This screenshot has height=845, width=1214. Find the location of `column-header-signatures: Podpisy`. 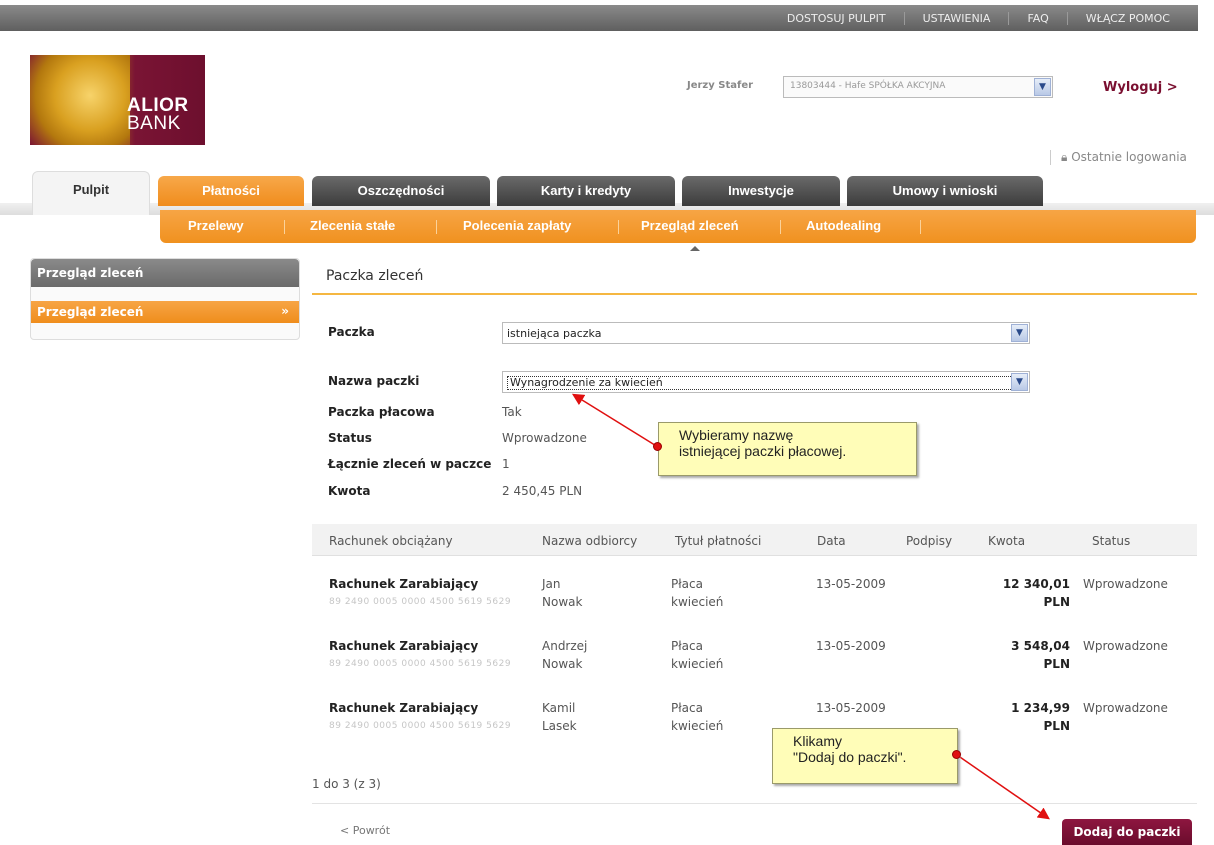

column-header-signatures: Podpisy is located at coordinates (929, 541).